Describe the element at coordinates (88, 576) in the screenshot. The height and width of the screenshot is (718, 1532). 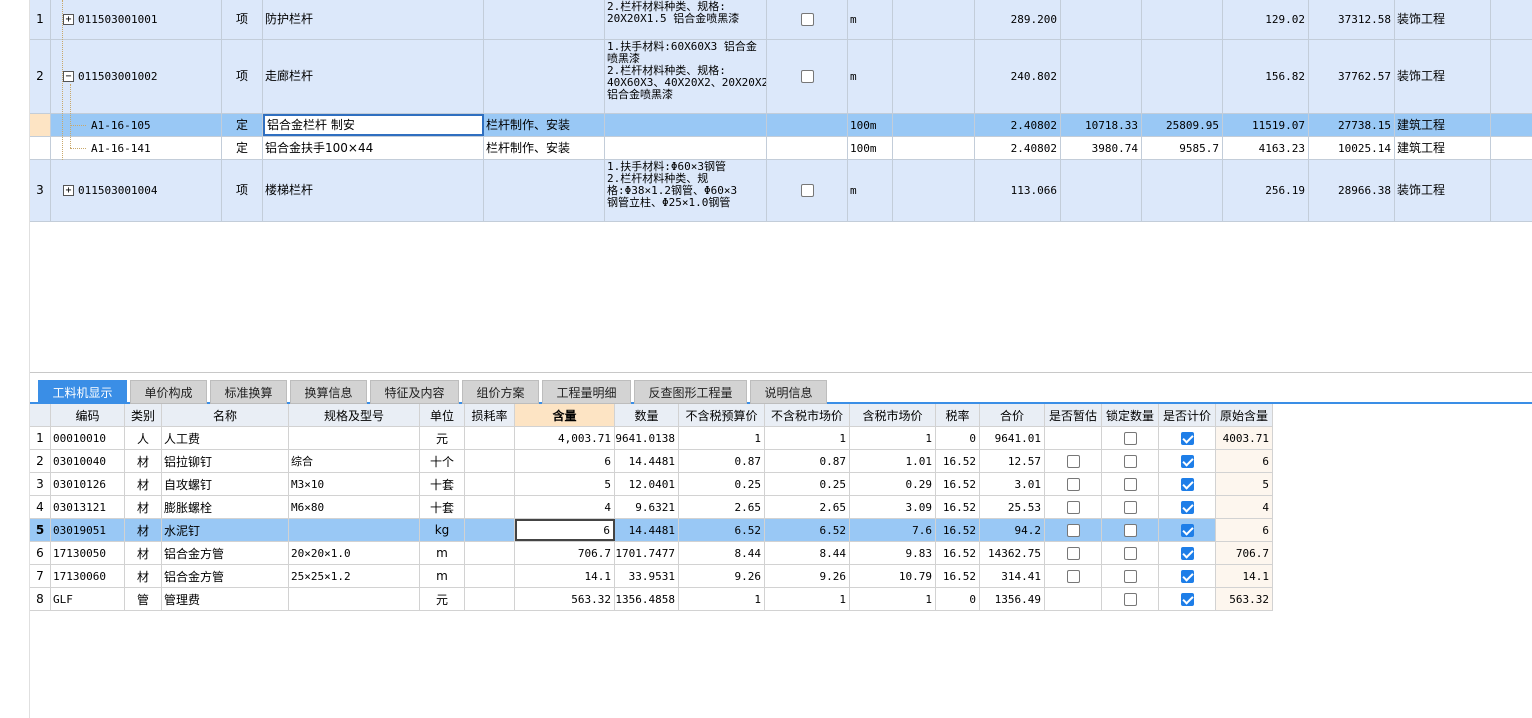
I see `code-cell: 17130060` at that location.